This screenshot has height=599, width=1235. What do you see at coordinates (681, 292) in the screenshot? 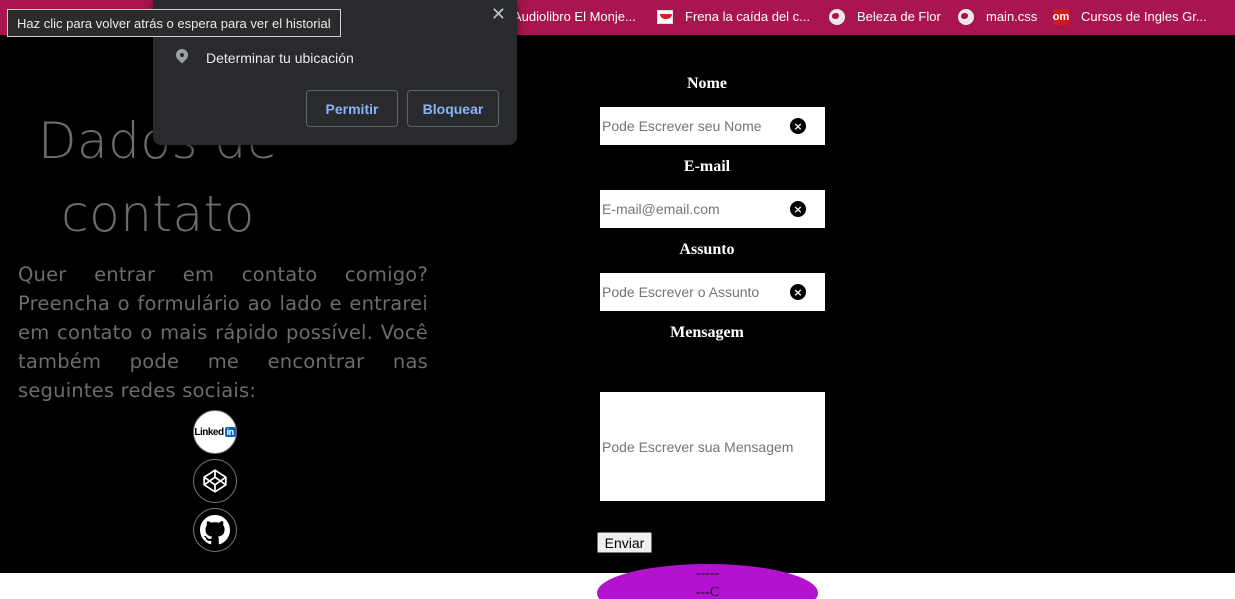
I see `subject-placeholder: Pode Escrever o Assunto` at bounding box center [681, 292].